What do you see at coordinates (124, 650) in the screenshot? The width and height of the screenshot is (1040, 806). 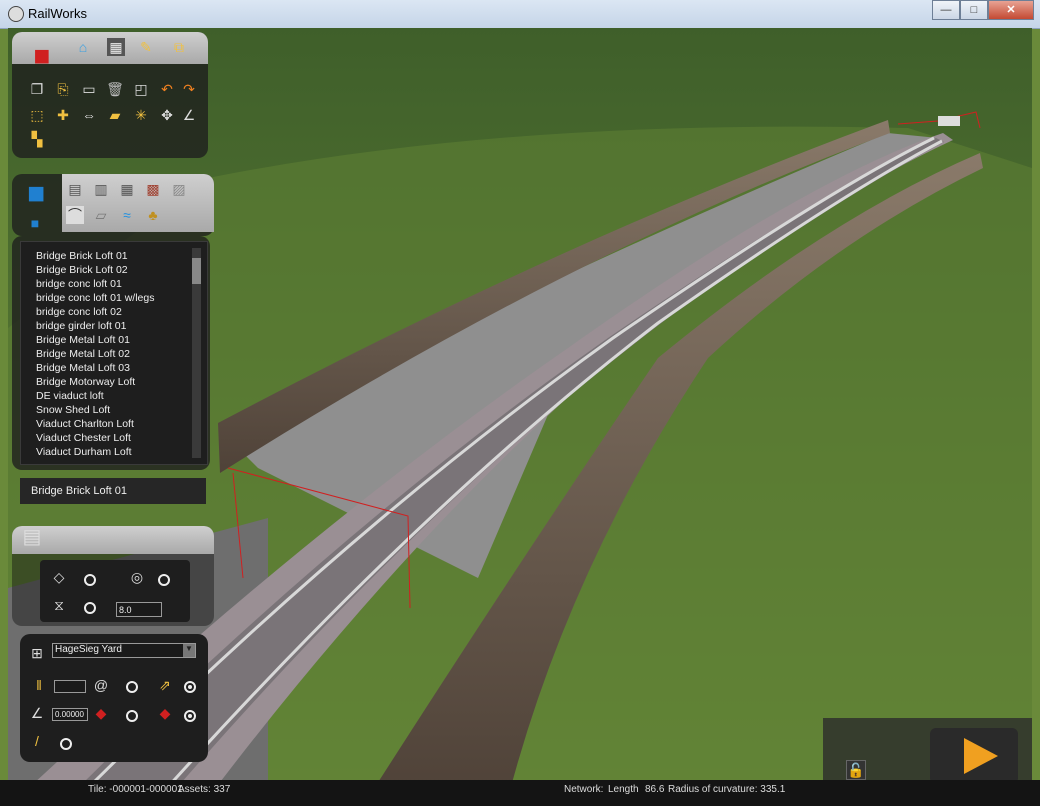 I see `track-rule-select: HageSieg Yard ▼` at bounding box center [124, 650].